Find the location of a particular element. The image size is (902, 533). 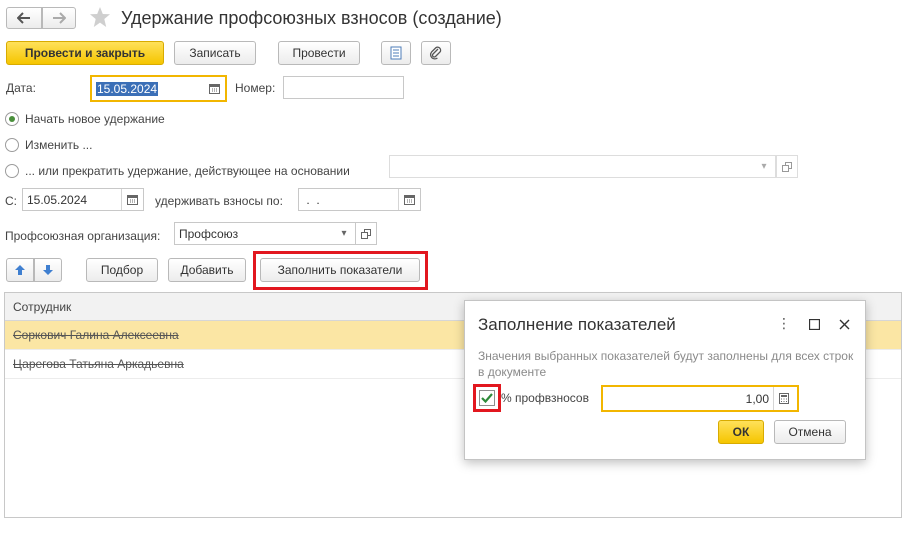

maximize-icon is located at coordinates (814, 325).